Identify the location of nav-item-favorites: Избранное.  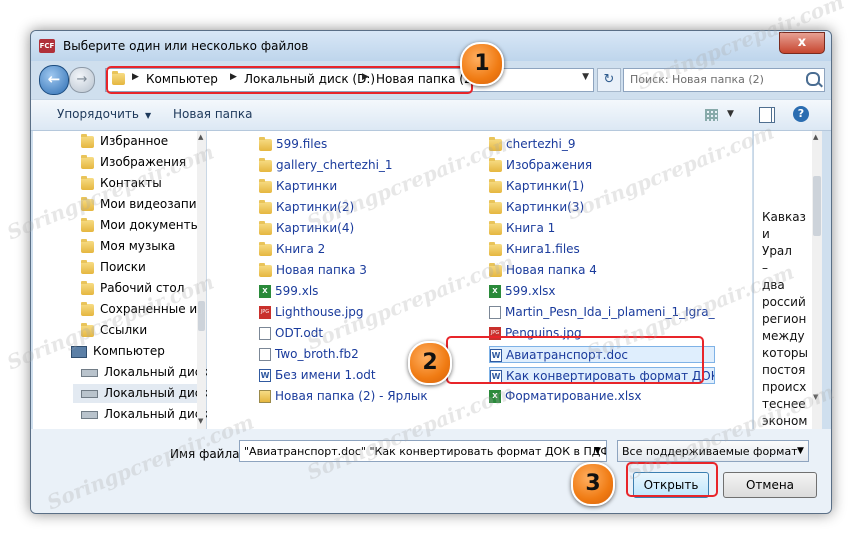
(124, 140).